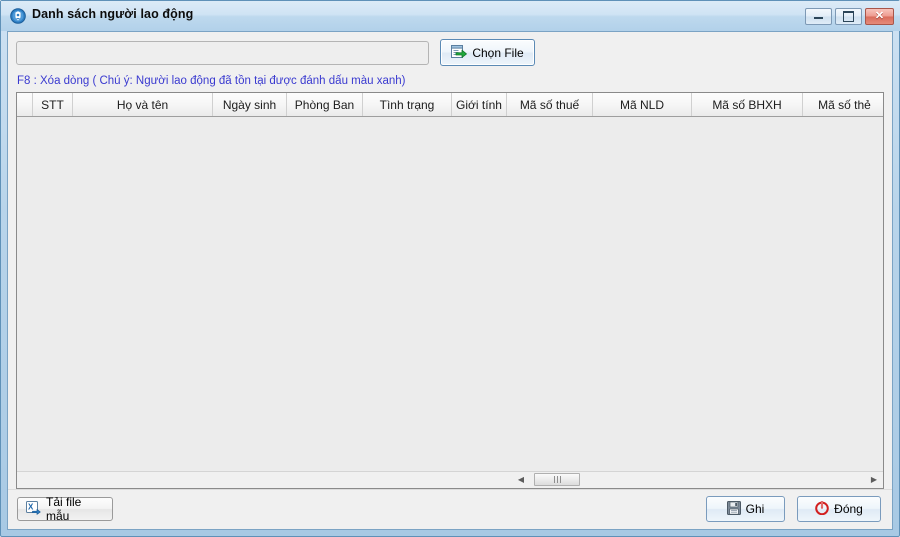 The image size is (900, 537). What do you see at coordinates (550, 104) in the screenshot?
I see `grid-column-header: Mã số thuế` at bounding box center [550, 104].